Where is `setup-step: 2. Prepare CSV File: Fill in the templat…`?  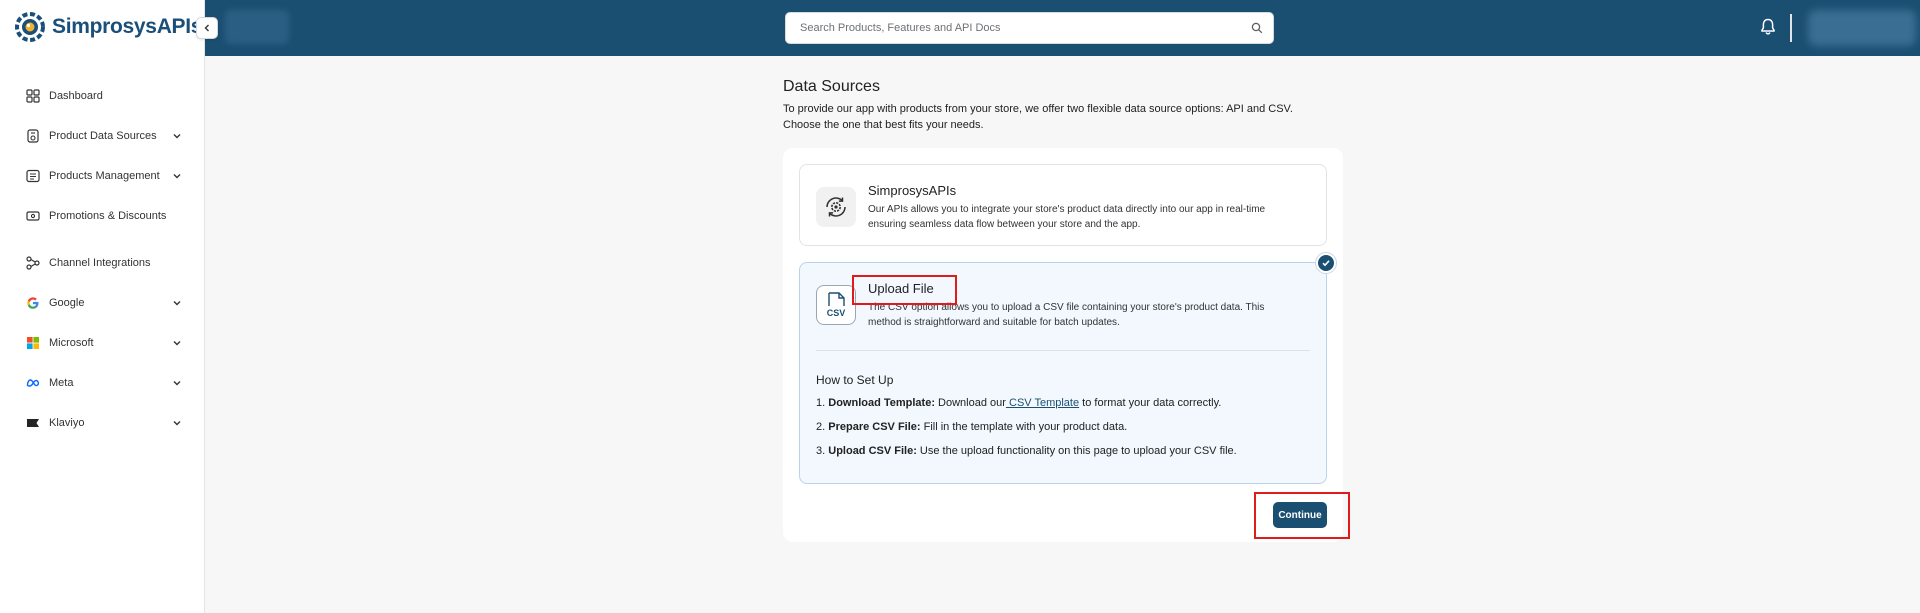 setup-step: 2. Prepare CSV File: Fill in the templat… is located at coordinates (971, 427).